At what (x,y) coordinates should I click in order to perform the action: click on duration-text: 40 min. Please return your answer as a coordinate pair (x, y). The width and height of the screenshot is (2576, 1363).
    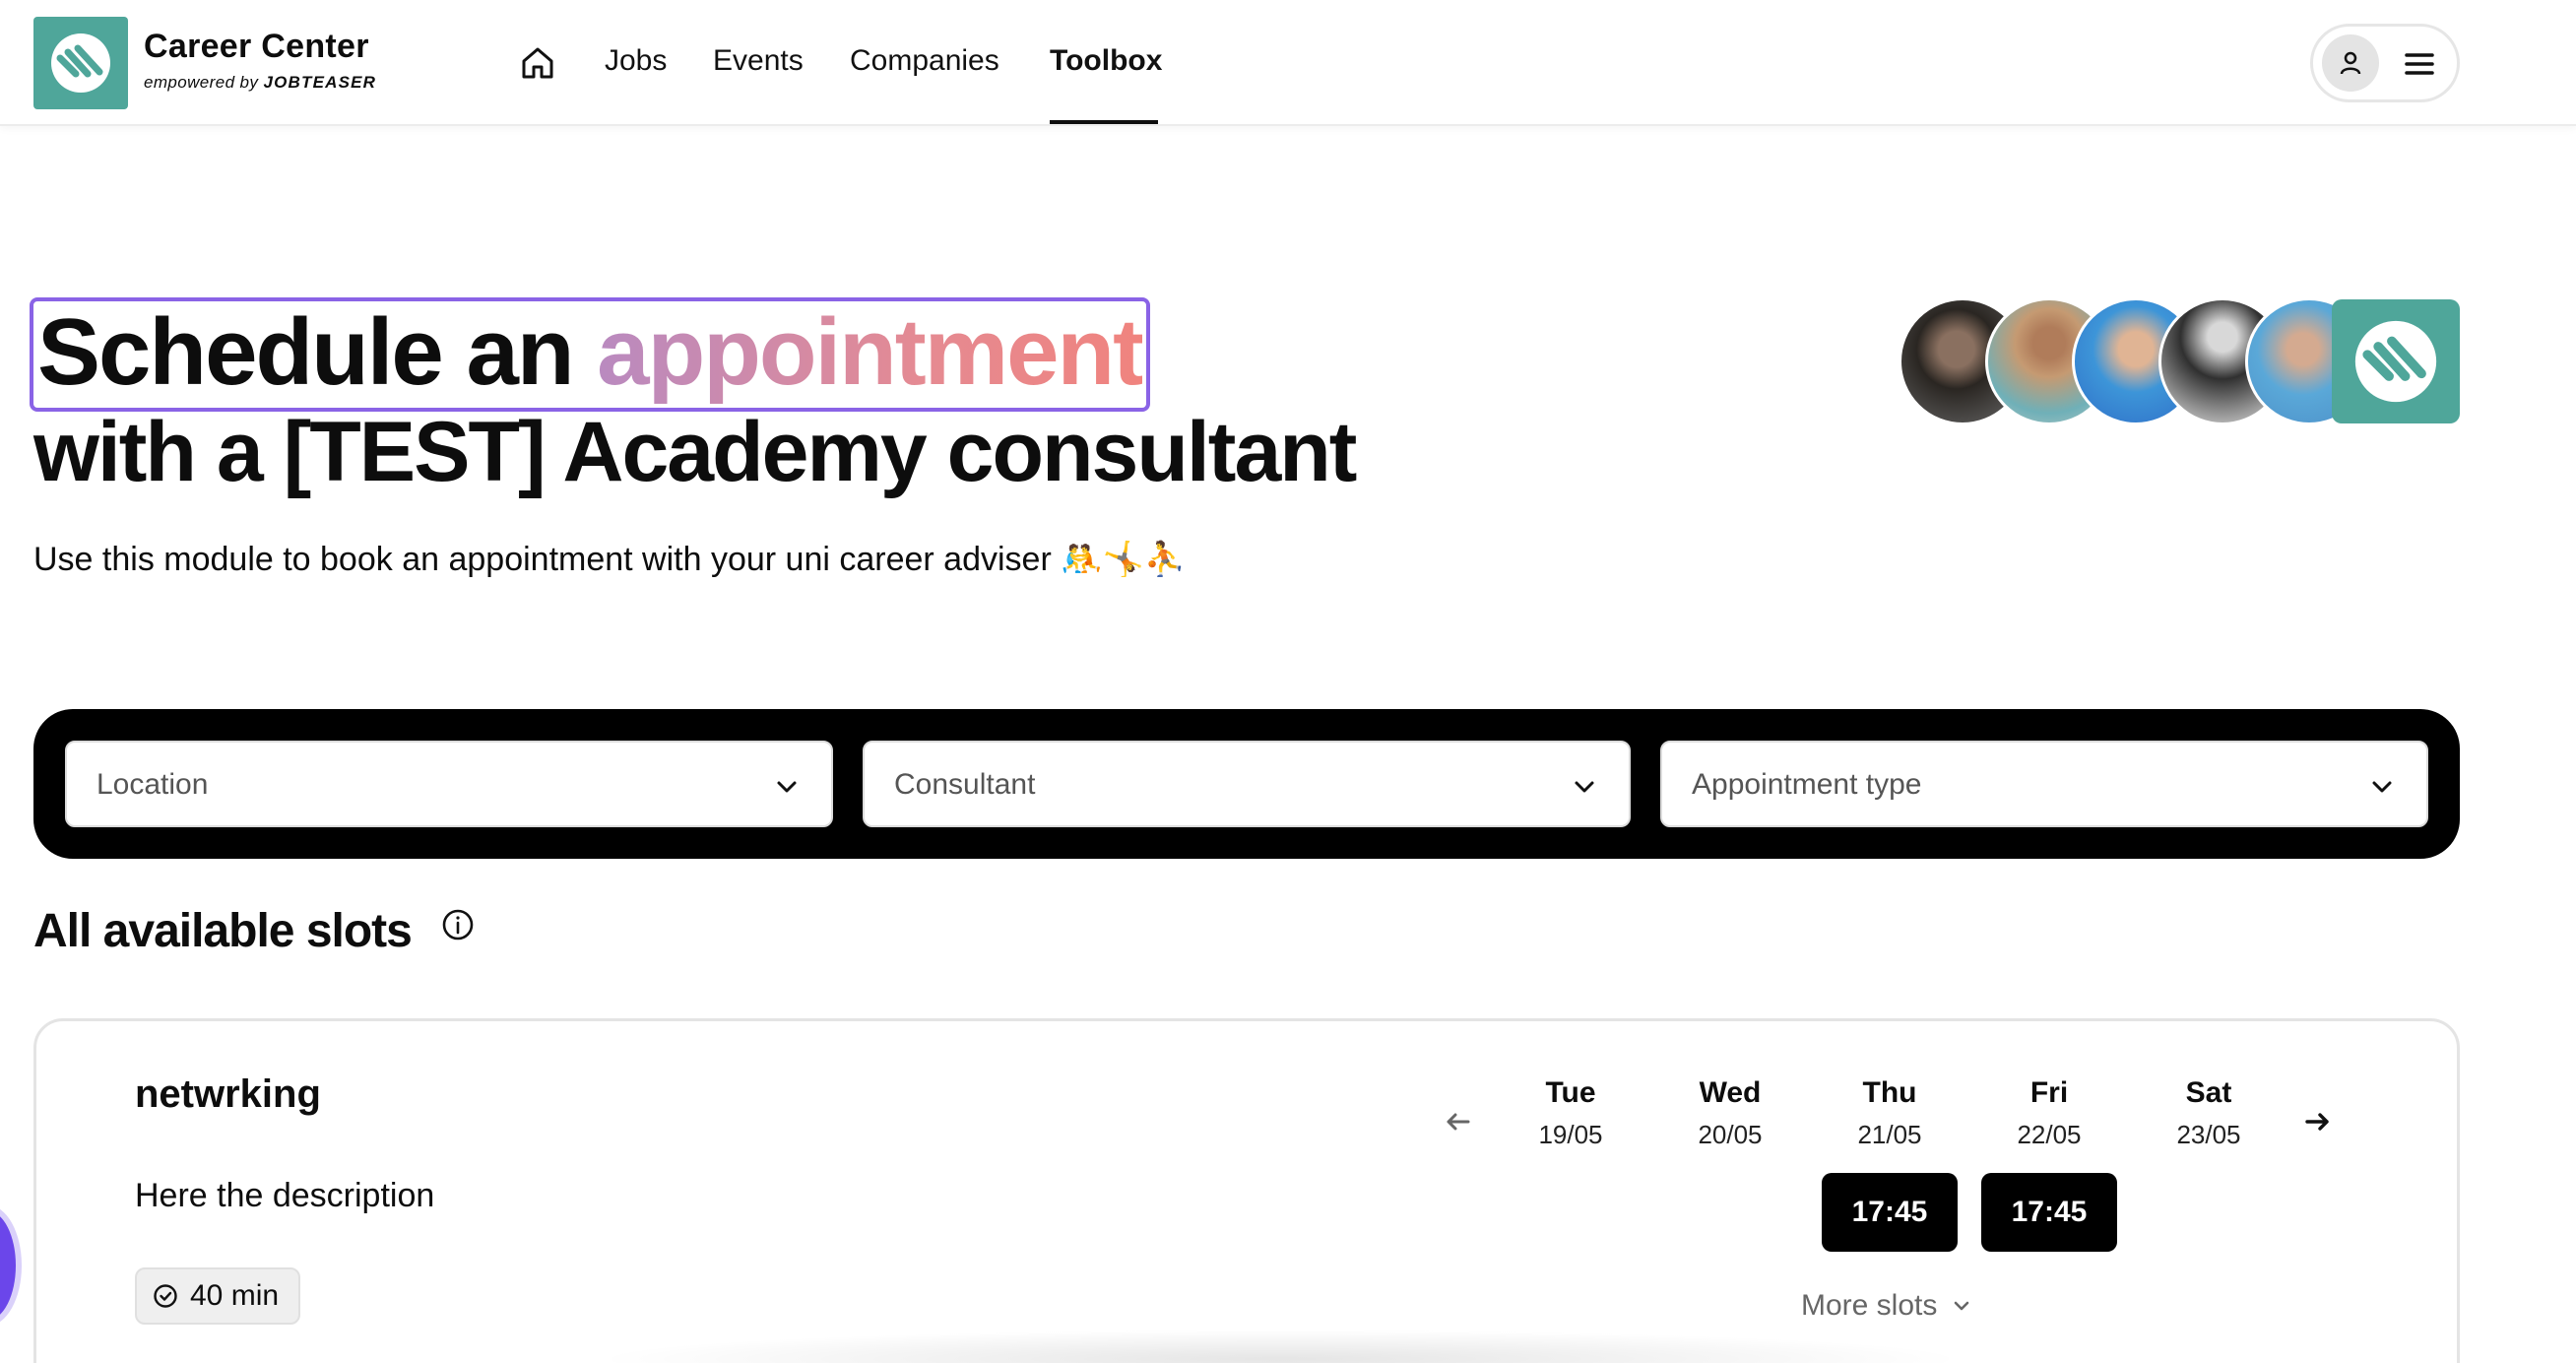
    Looking at the image, I should click on (235, 1295).